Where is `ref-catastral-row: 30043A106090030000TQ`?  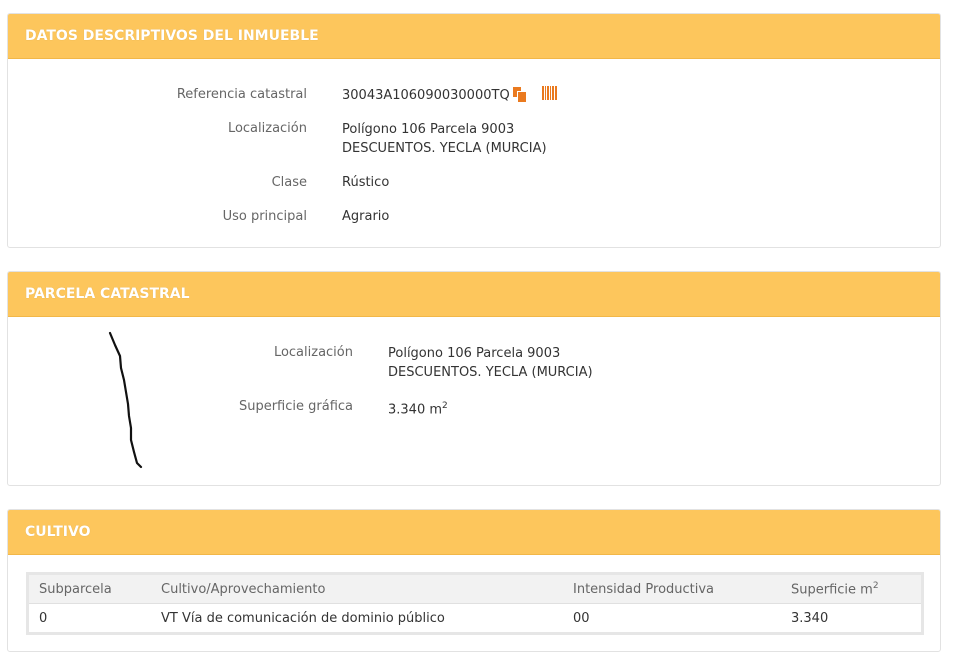
ref-catastral-row: 30043A106090030000TQ is located at coordinates (449, 95).